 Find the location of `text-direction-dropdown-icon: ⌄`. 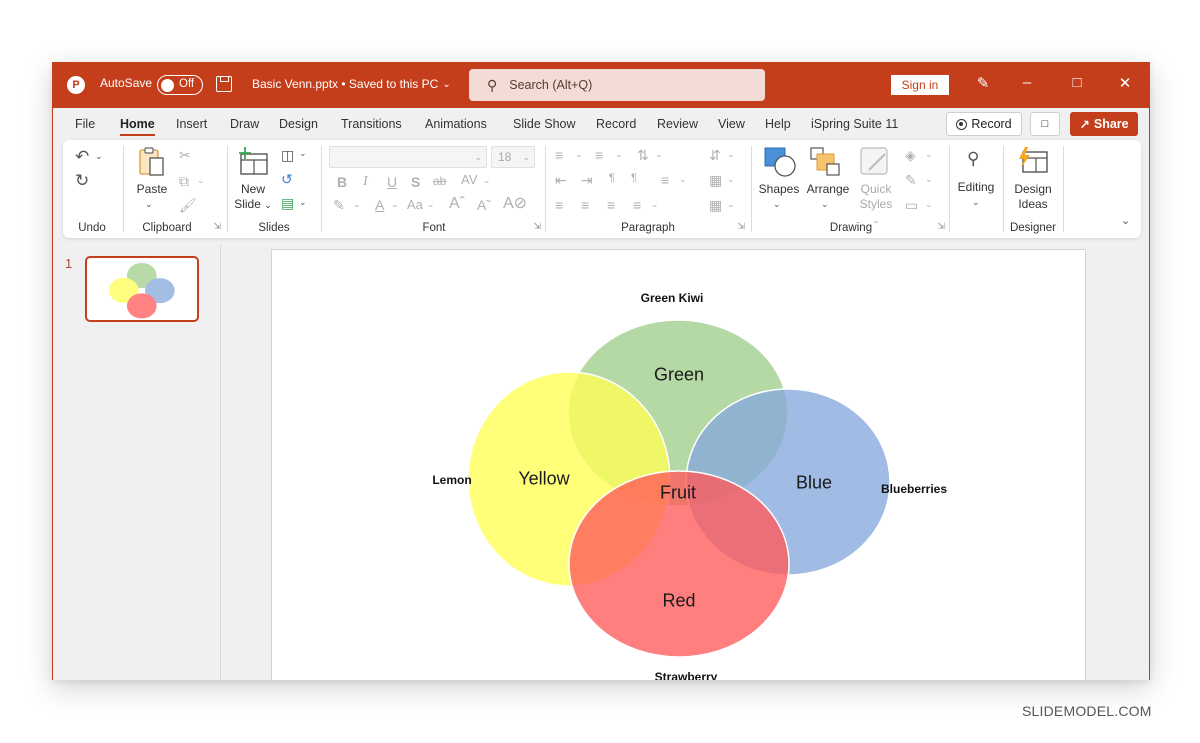

text-direction-dropdown-icon: ⌄ is located at coordinates (731, 154).